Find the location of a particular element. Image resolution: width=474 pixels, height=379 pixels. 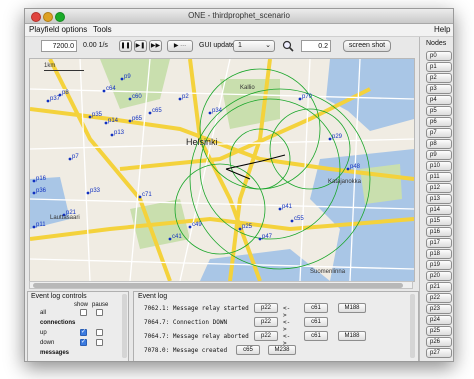

node-label: p11 is located at coordinates (41, 225).